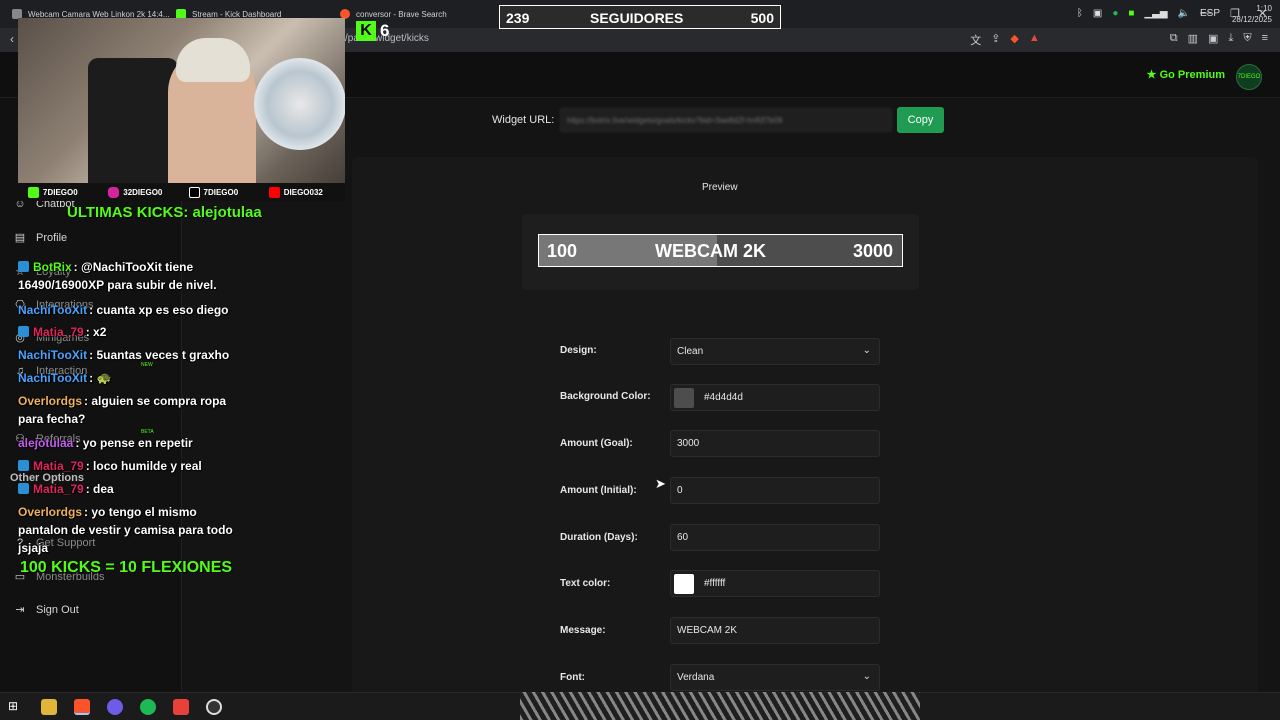  Describe the element at coordinates (1251, 19) in the screenshot. I see `clock-date: 28/12/2025` at that location.